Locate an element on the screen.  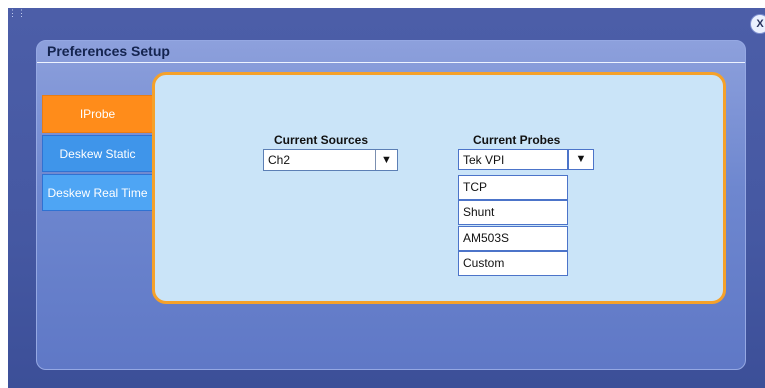
panel-title: Preferences Setup is located at coordinates (108, 51).